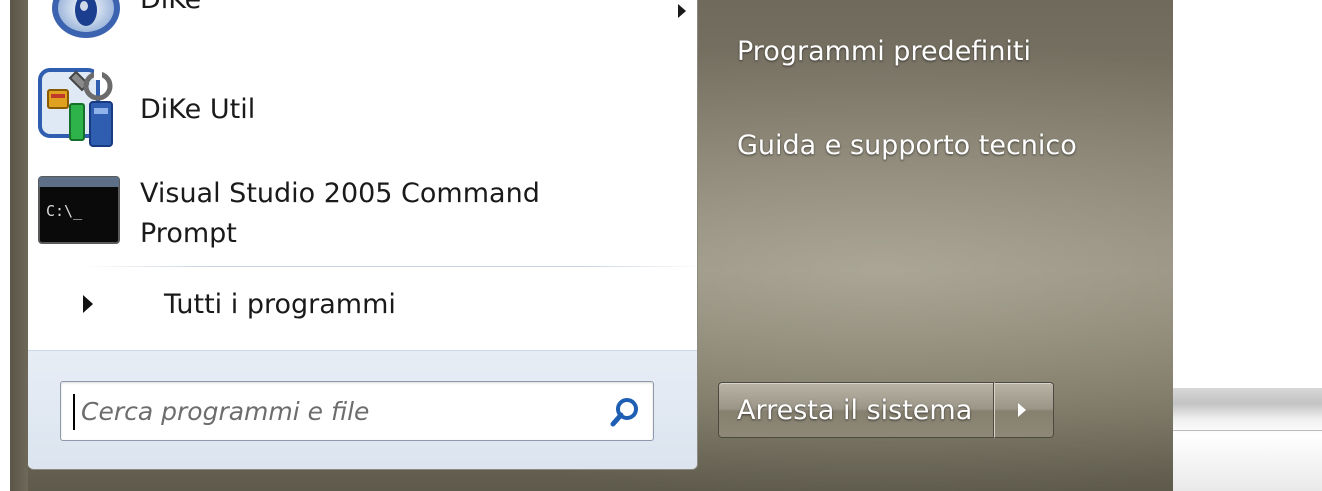 This screenshot has height=491, width=1322. I want to click on help-and-support-link: Guida e supporto tecnico, so click(907, 146).